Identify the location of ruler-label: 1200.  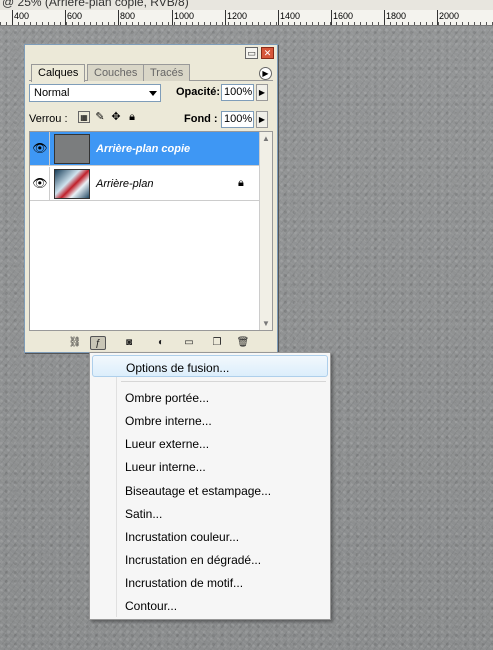
(237, 16).